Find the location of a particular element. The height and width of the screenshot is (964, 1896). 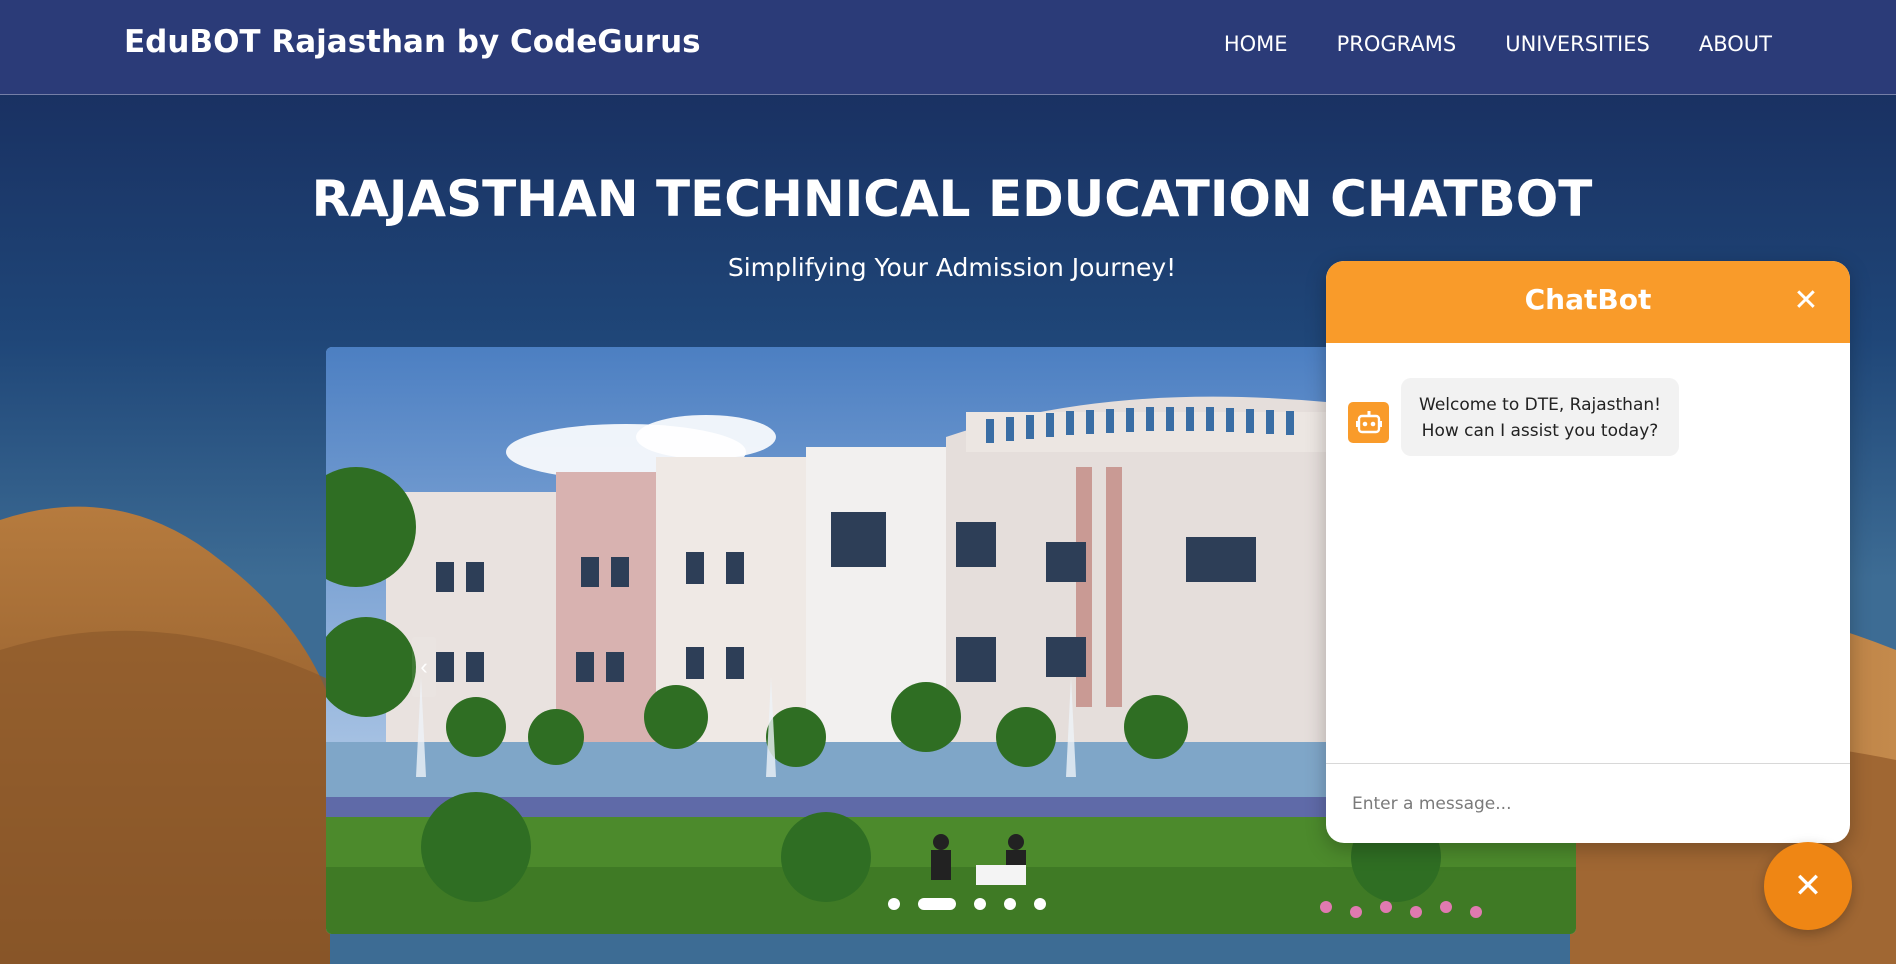

nav-universities-link: UNIVERSITIES is located at coordinates (1577, 44).